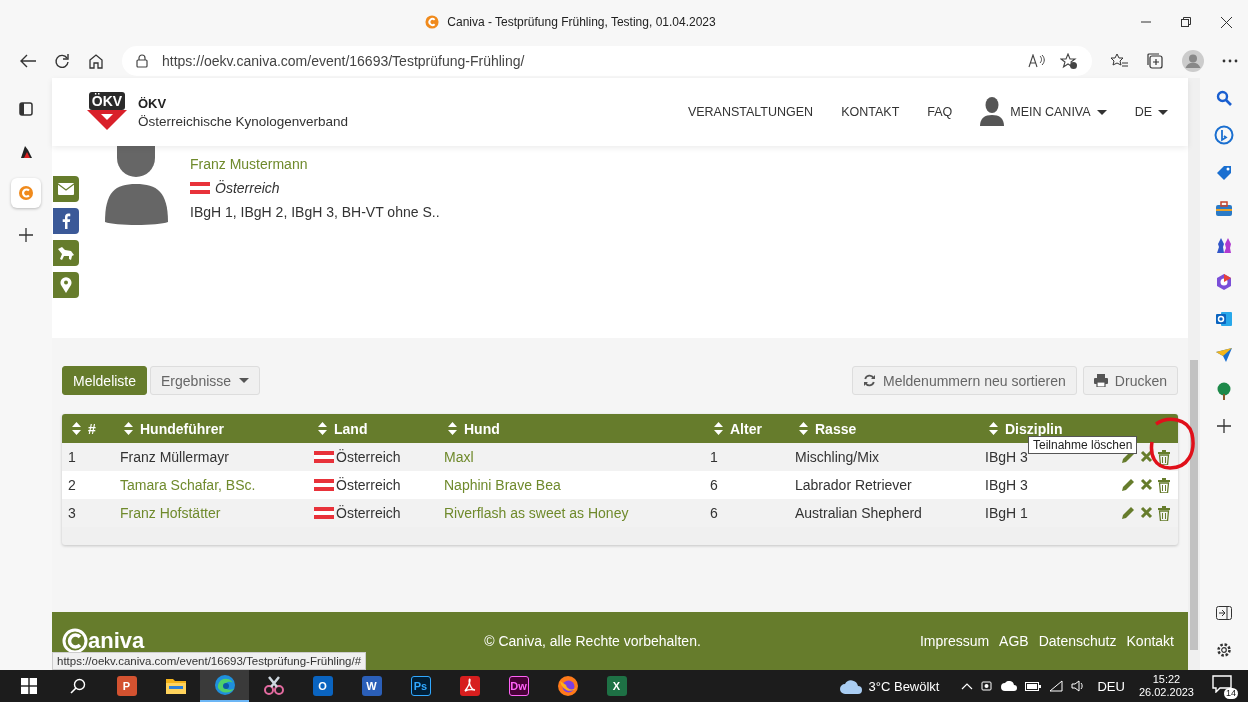  What do you see at coordinates (518, 686) in the screenshot?
I see `dreamweaver-icon: Dw` at bounding box center [518, 686].